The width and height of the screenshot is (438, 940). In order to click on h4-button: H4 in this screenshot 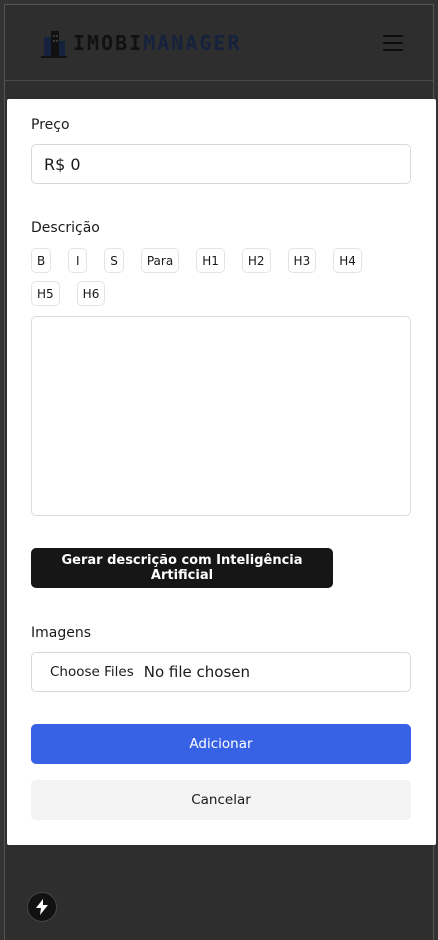, I will do `click(347, 260)`.